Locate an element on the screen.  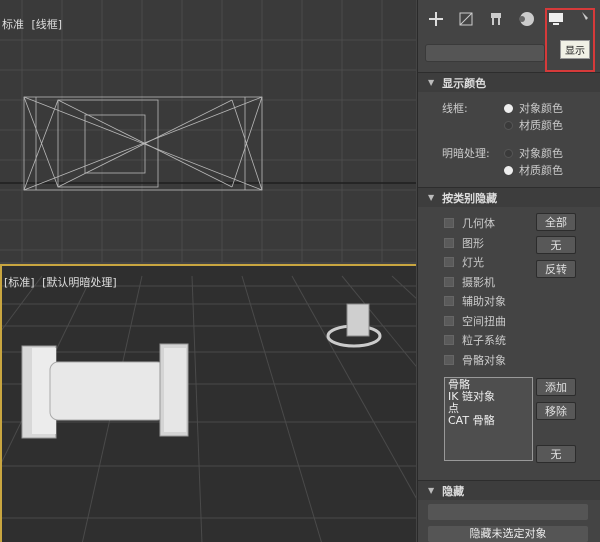
wireframe-object-color-radio: 对象颜色 is located at coordinates (533, 108).